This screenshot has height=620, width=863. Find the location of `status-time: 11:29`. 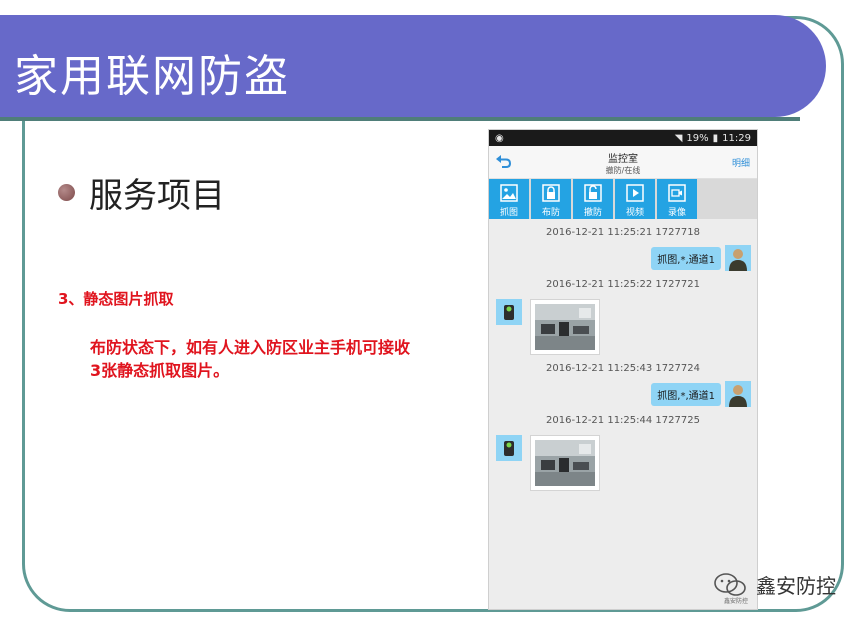

status-time: 11:29 is located at coordinates (736, 138).